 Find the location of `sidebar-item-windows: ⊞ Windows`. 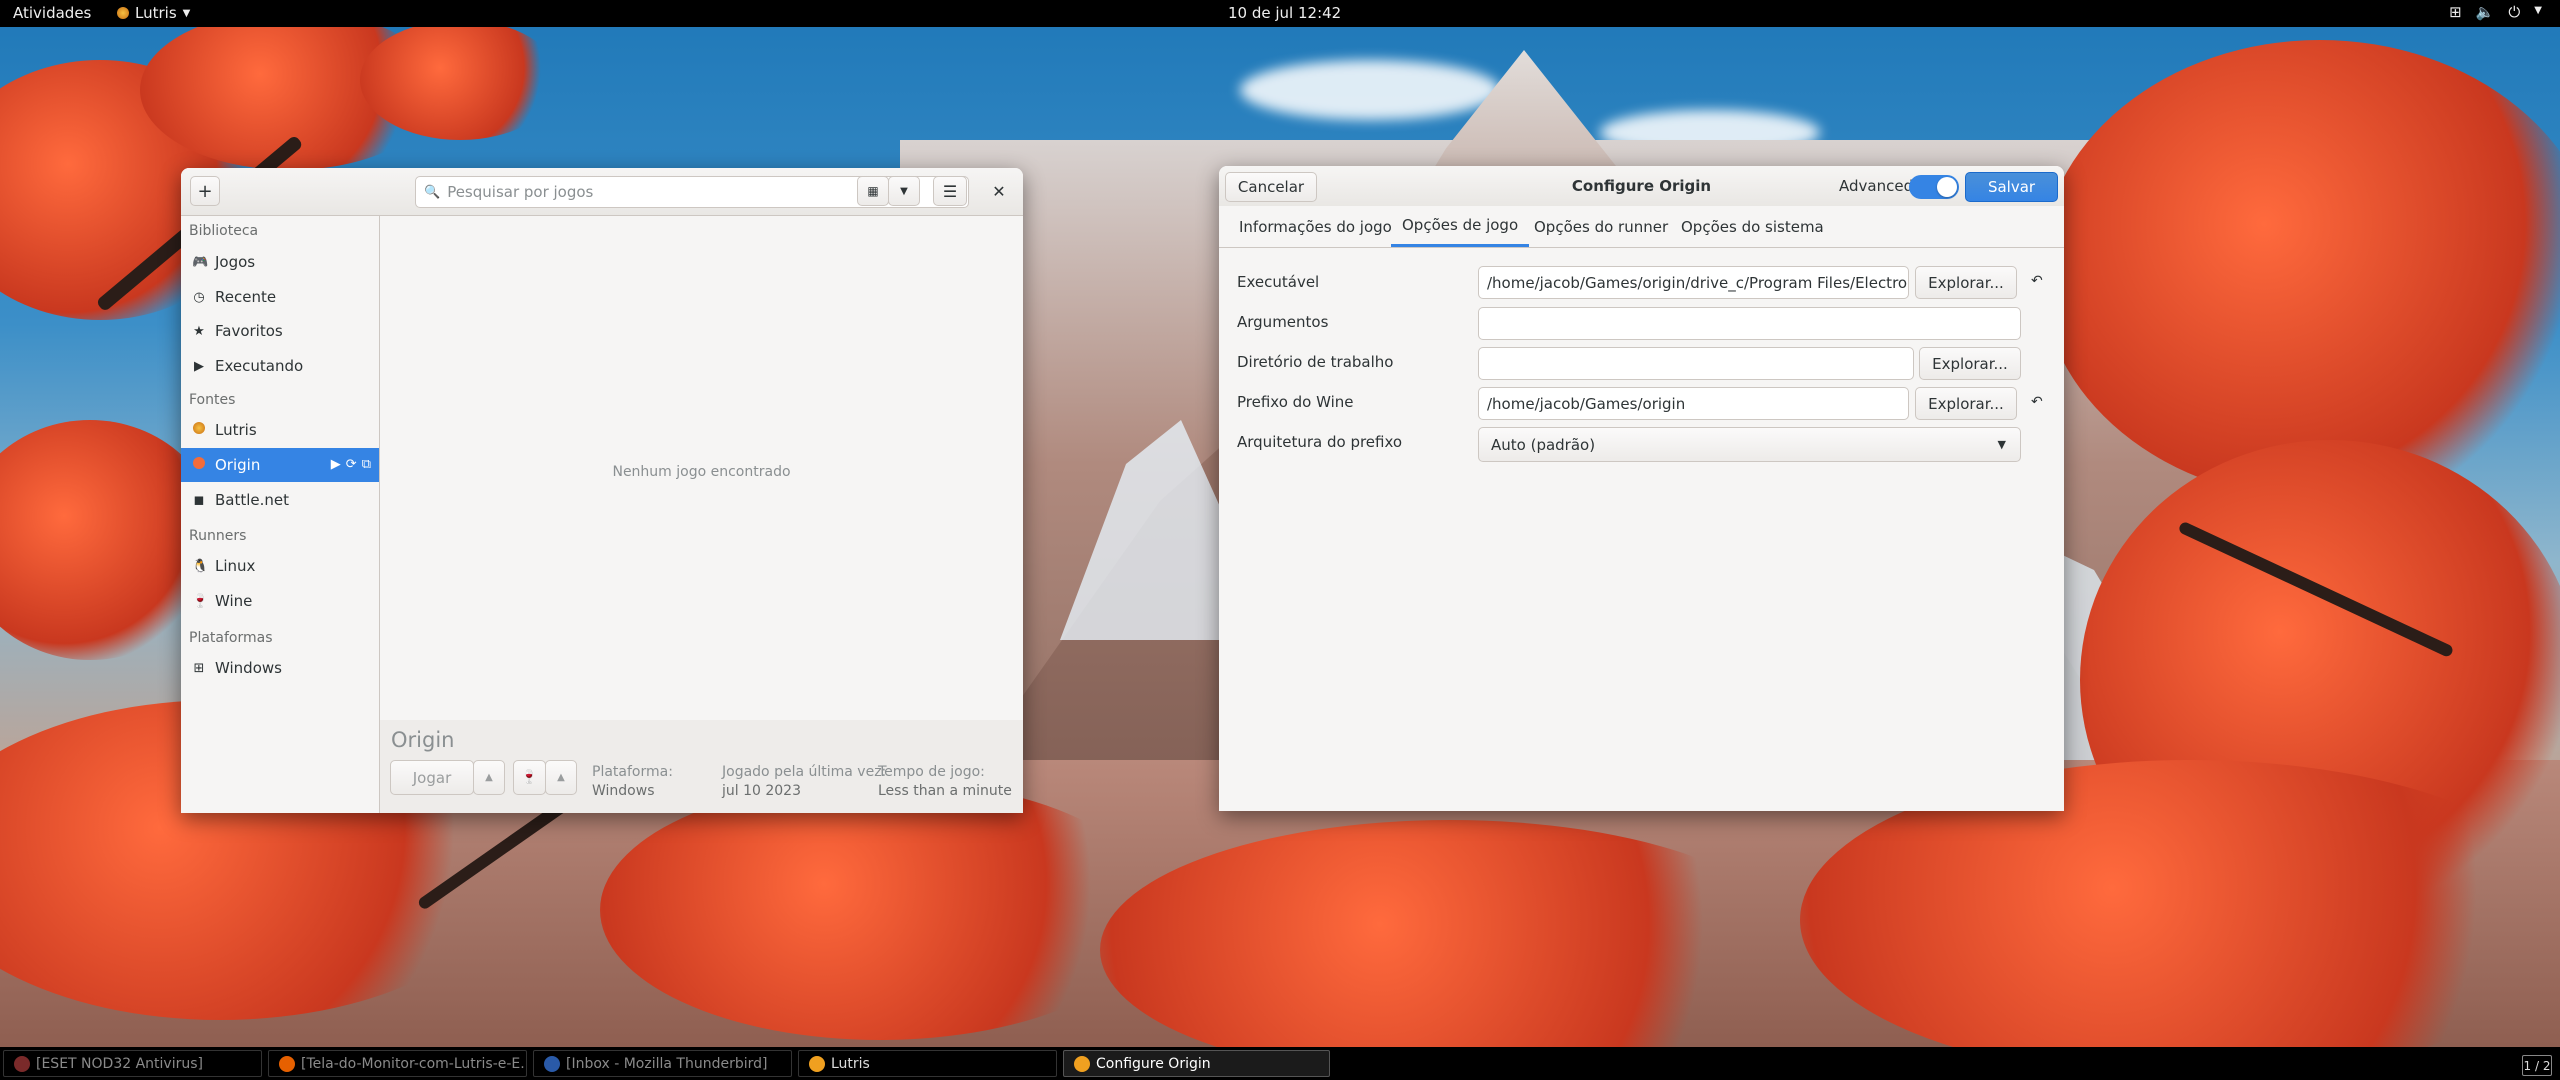

sidebar-item-windows: ⊞ Windows is located at coordinates (280, 668).